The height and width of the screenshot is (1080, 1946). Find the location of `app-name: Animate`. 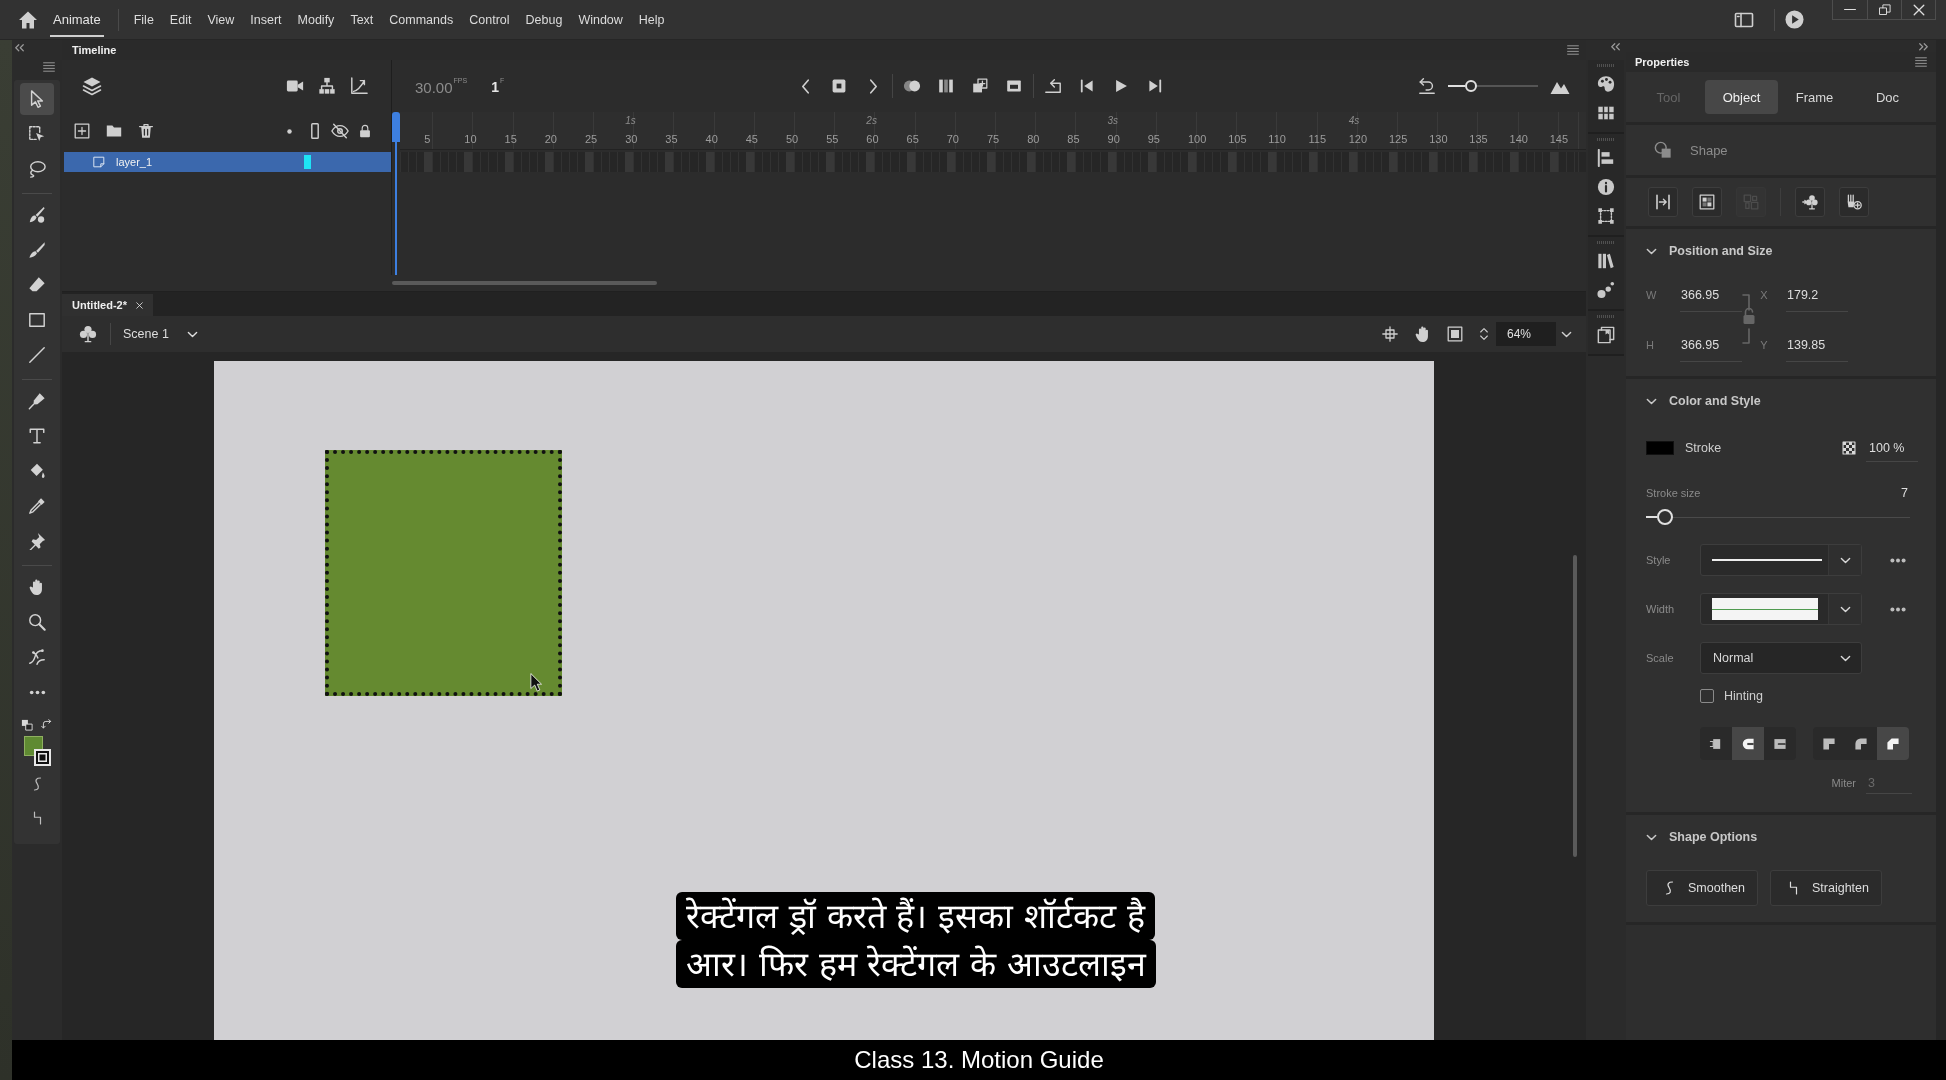

app-name: Animate is located at coordinates (77, 19).